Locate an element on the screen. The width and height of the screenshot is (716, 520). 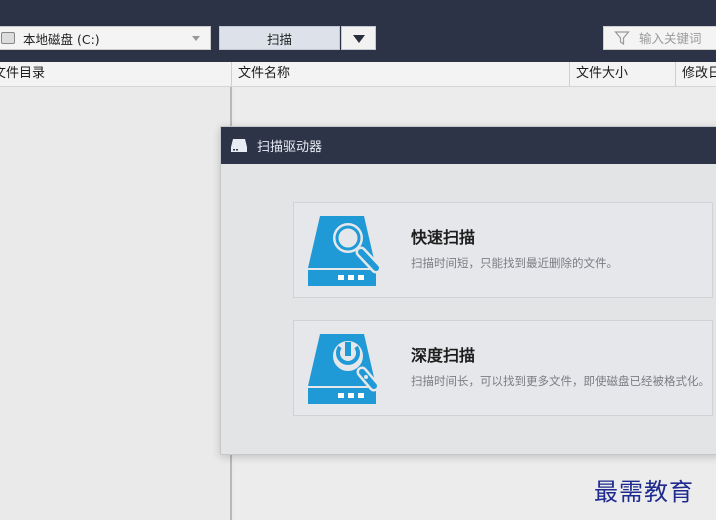
filter-icon is located at coordinates (622, 38).